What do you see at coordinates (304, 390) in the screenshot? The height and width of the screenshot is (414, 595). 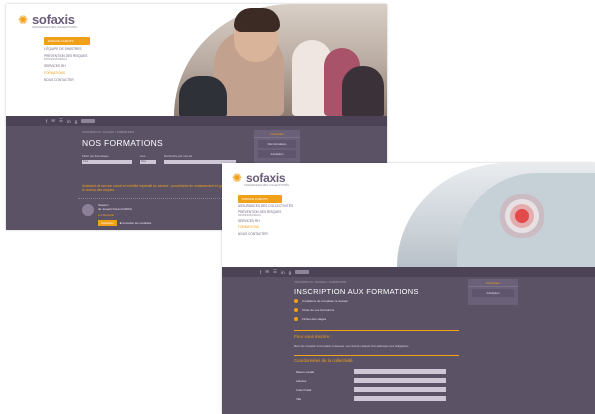 I see `field-label: Code Postal` at bounding box center [304, 390].